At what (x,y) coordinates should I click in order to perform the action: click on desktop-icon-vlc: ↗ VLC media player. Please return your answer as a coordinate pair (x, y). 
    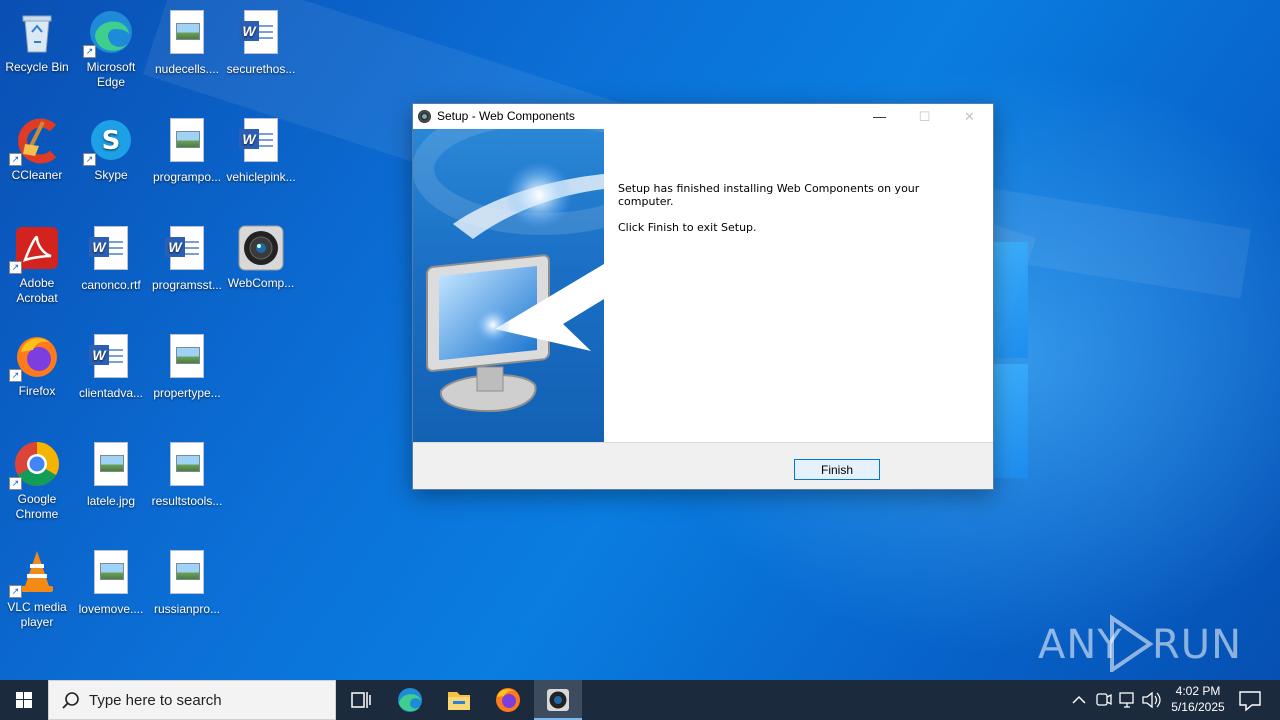
    Looking at the image, I should click on (37, 589).